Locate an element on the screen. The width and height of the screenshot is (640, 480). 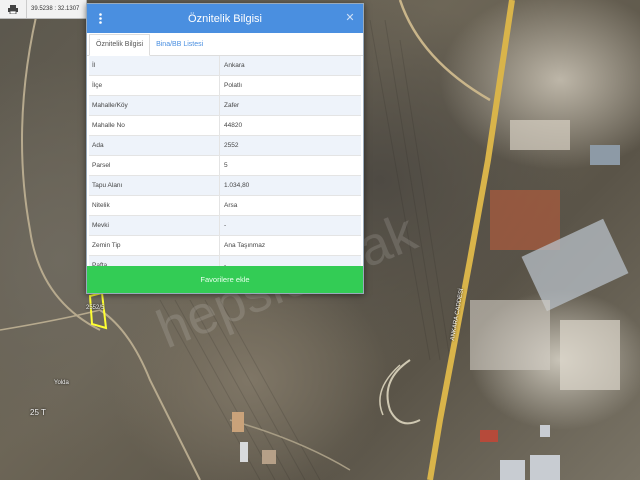
close-icon: ✕ is located at coordinates (350, 18).